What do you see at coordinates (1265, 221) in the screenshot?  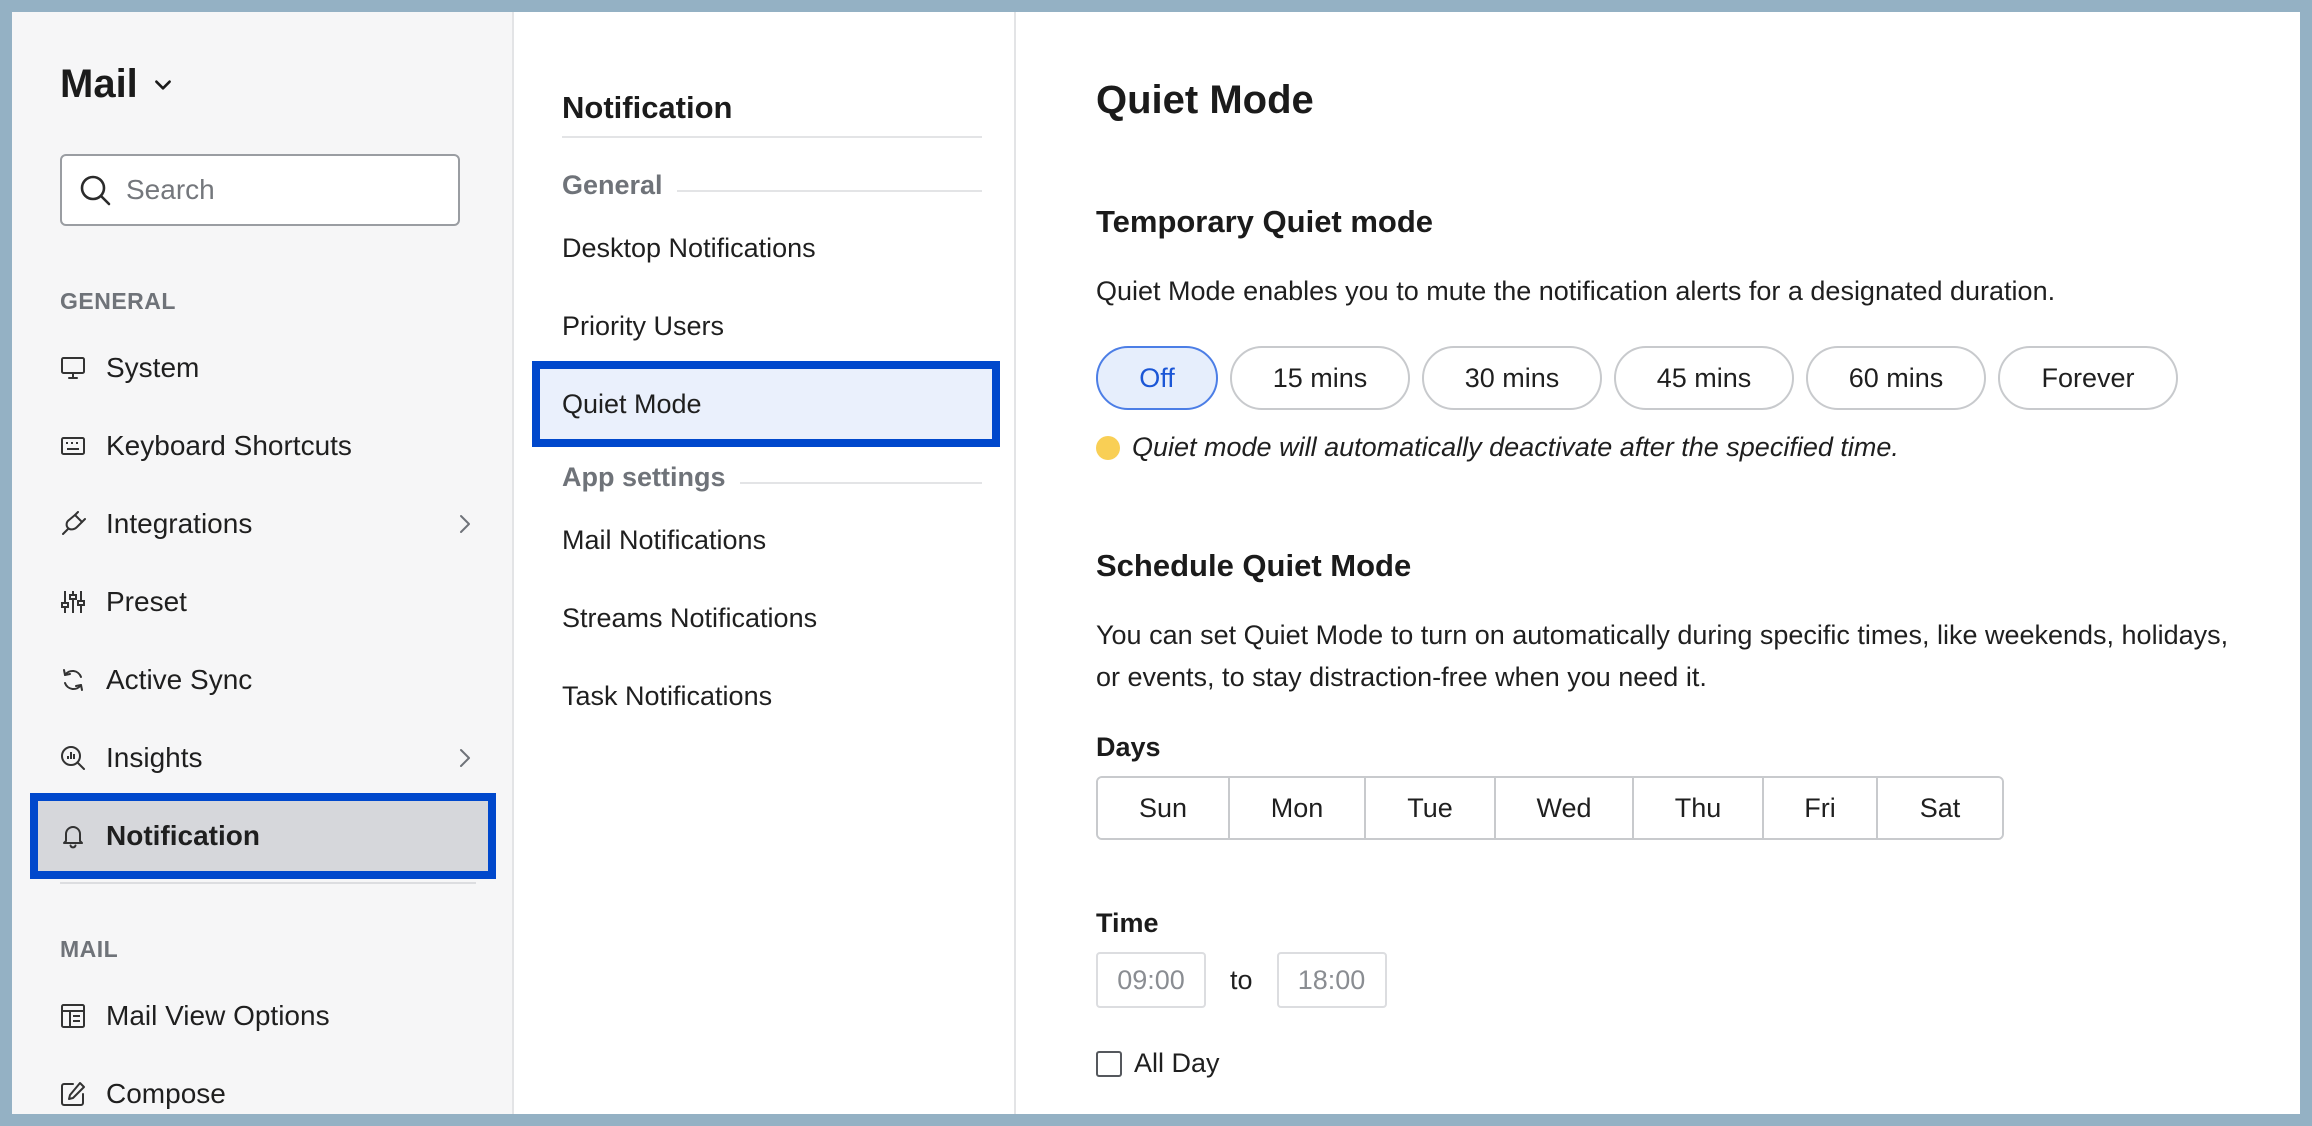 I see `temporary-quiet-mode-heading: Temporary Quiet mode` at bounding box center [1265, 221].